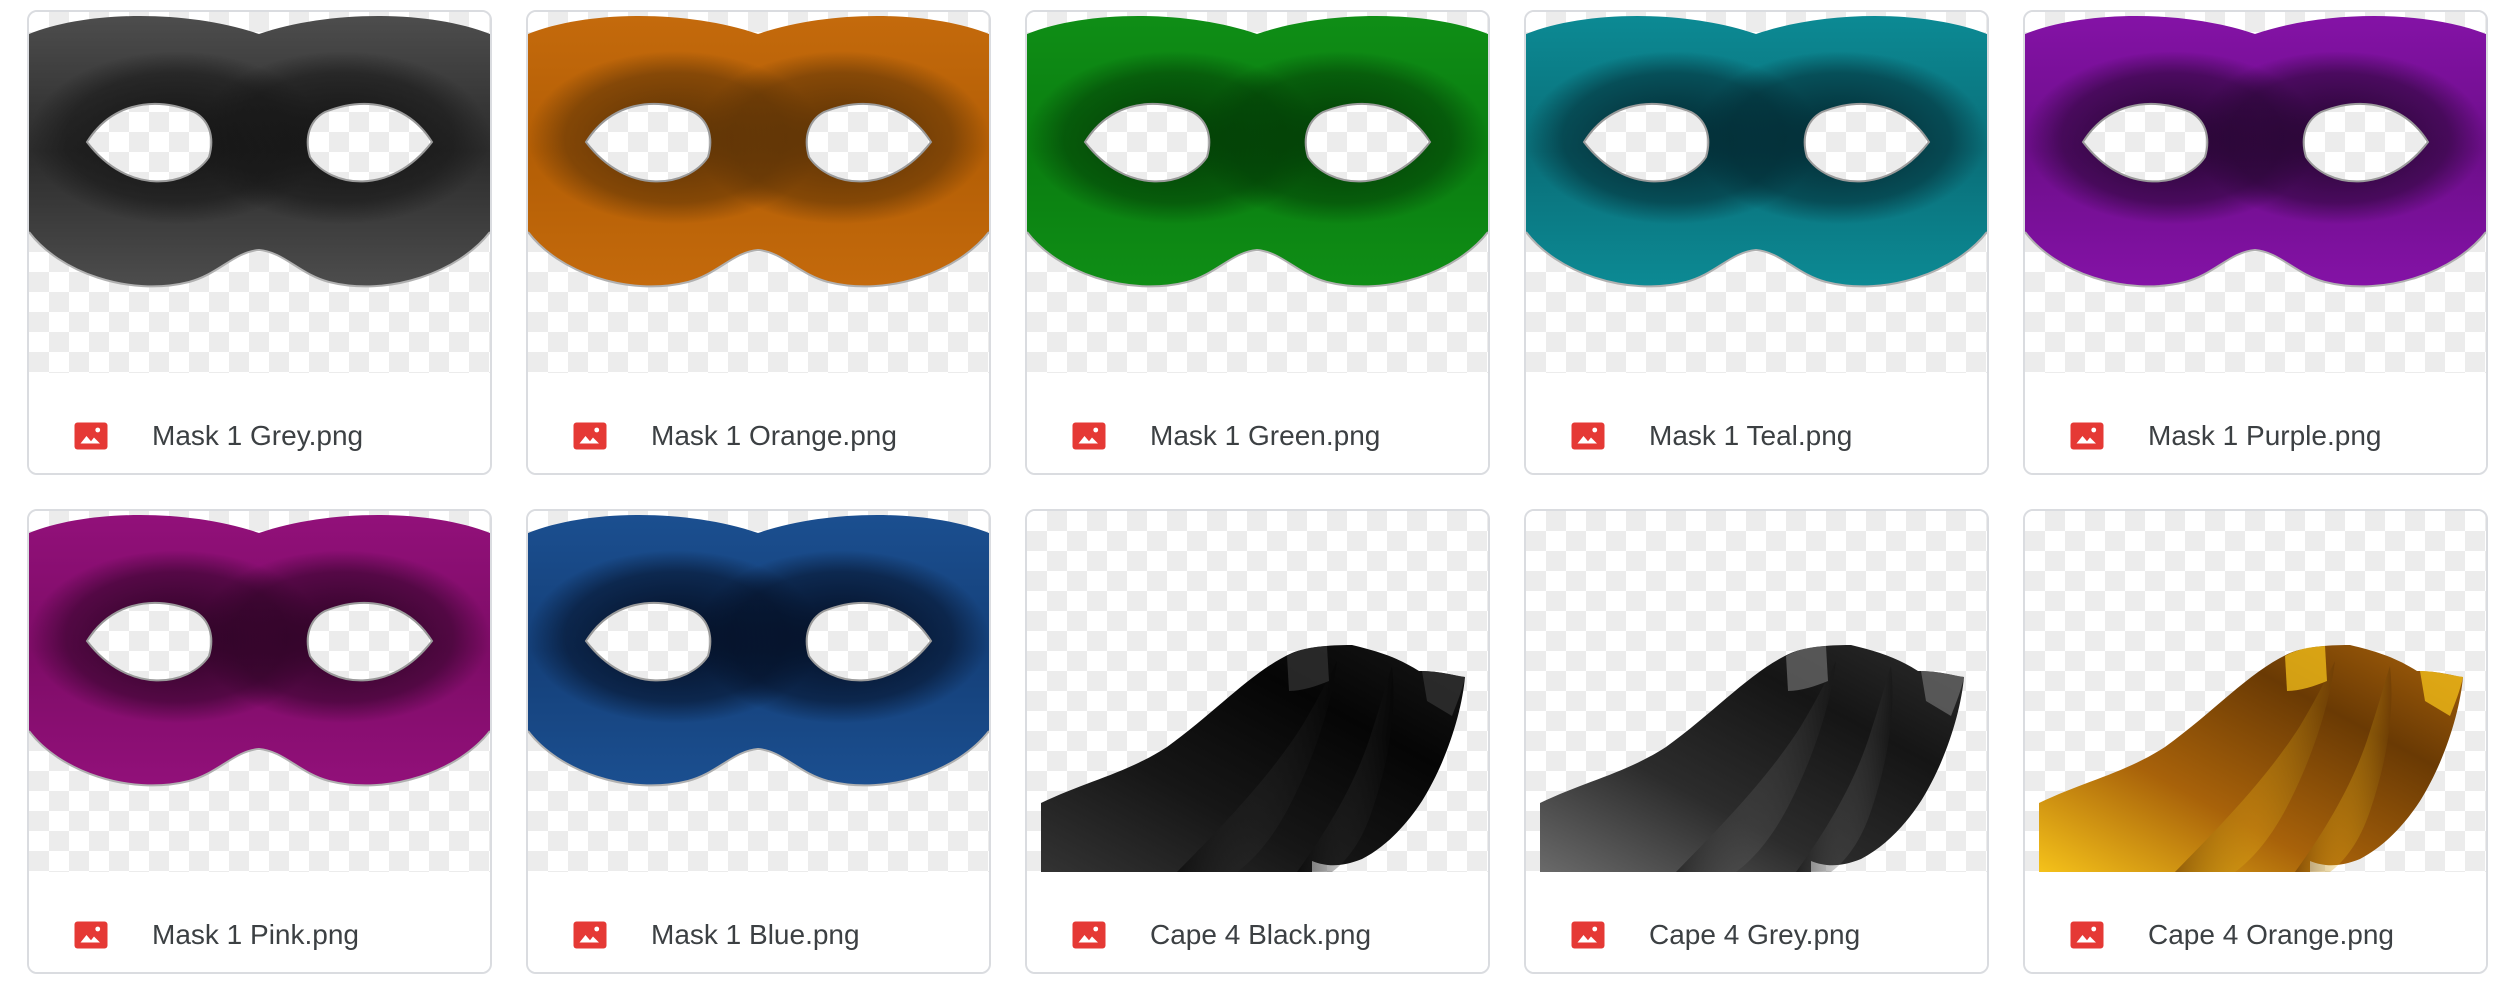 The image size is (2520, 994). I want to click on file-footer: Mask 1 Purple.png, so click(2255, 423).